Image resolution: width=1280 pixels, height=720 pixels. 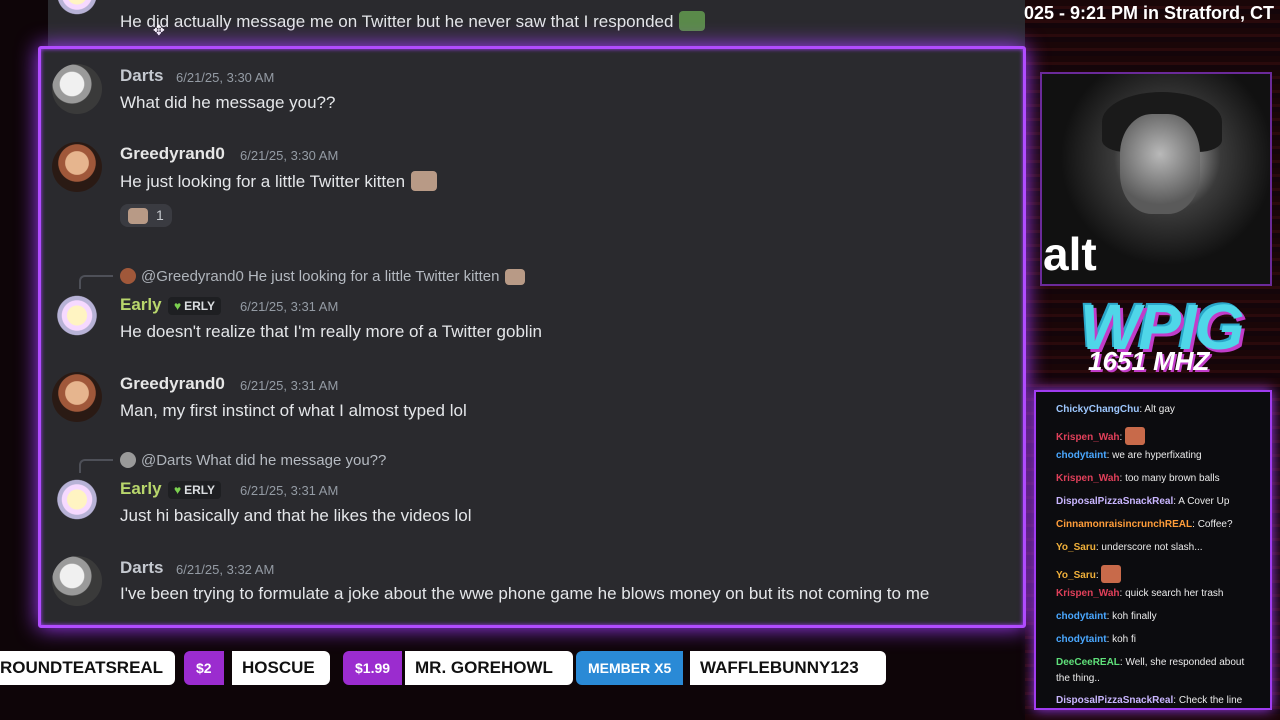 I want to click on ticker-tag: $2, so click(x=204, y=668).